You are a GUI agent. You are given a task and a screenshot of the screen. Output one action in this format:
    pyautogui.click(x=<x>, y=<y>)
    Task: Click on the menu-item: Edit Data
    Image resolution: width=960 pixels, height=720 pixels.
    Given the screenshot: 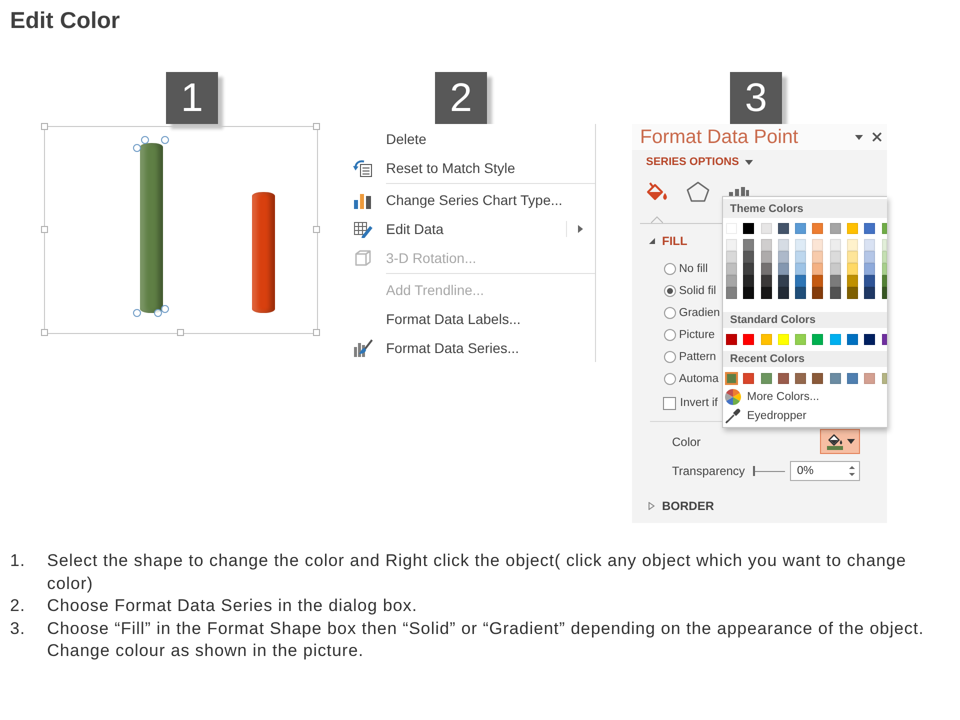 What is the action you would take?
    pyautogui.click(x=472, y=228)
    